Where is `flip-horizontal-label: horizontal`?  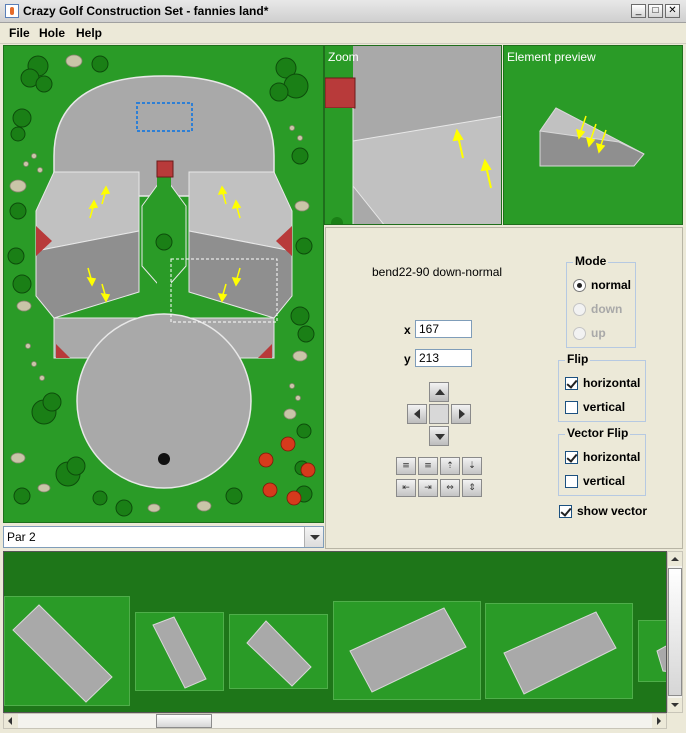 flip-horizontal-label: horizontal is located at coordinates (612, 383).